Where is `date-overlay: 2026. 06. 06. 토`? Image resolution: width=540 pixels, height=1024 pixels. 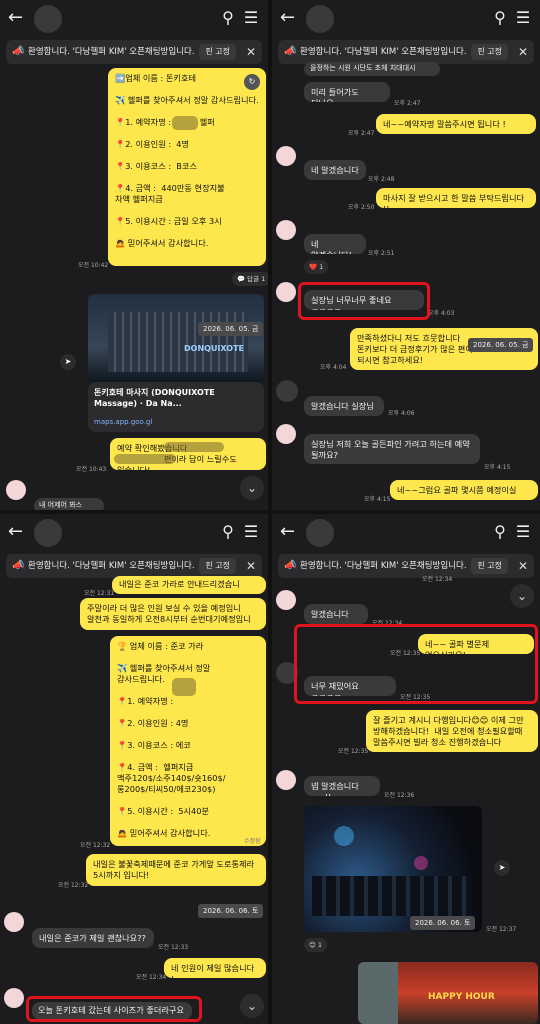
date-overlay: 2026. 06. 06. 토 is located at coordinates (231, 911).